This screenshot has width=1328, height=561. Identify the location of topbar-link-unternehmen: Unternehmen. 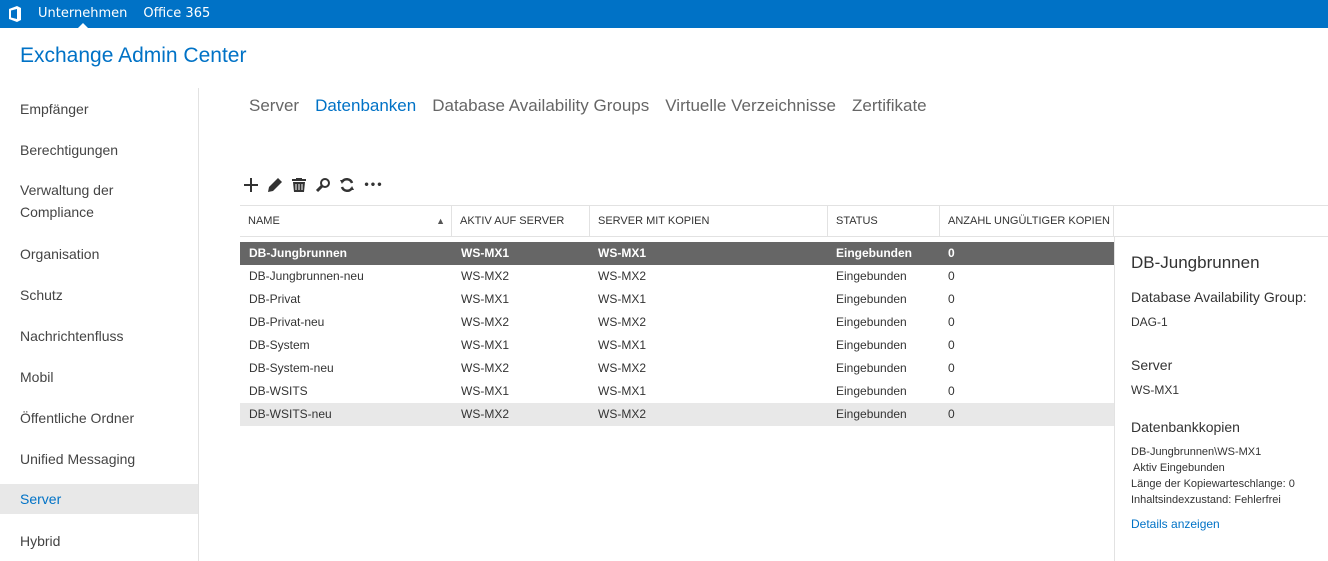
(82, 14).